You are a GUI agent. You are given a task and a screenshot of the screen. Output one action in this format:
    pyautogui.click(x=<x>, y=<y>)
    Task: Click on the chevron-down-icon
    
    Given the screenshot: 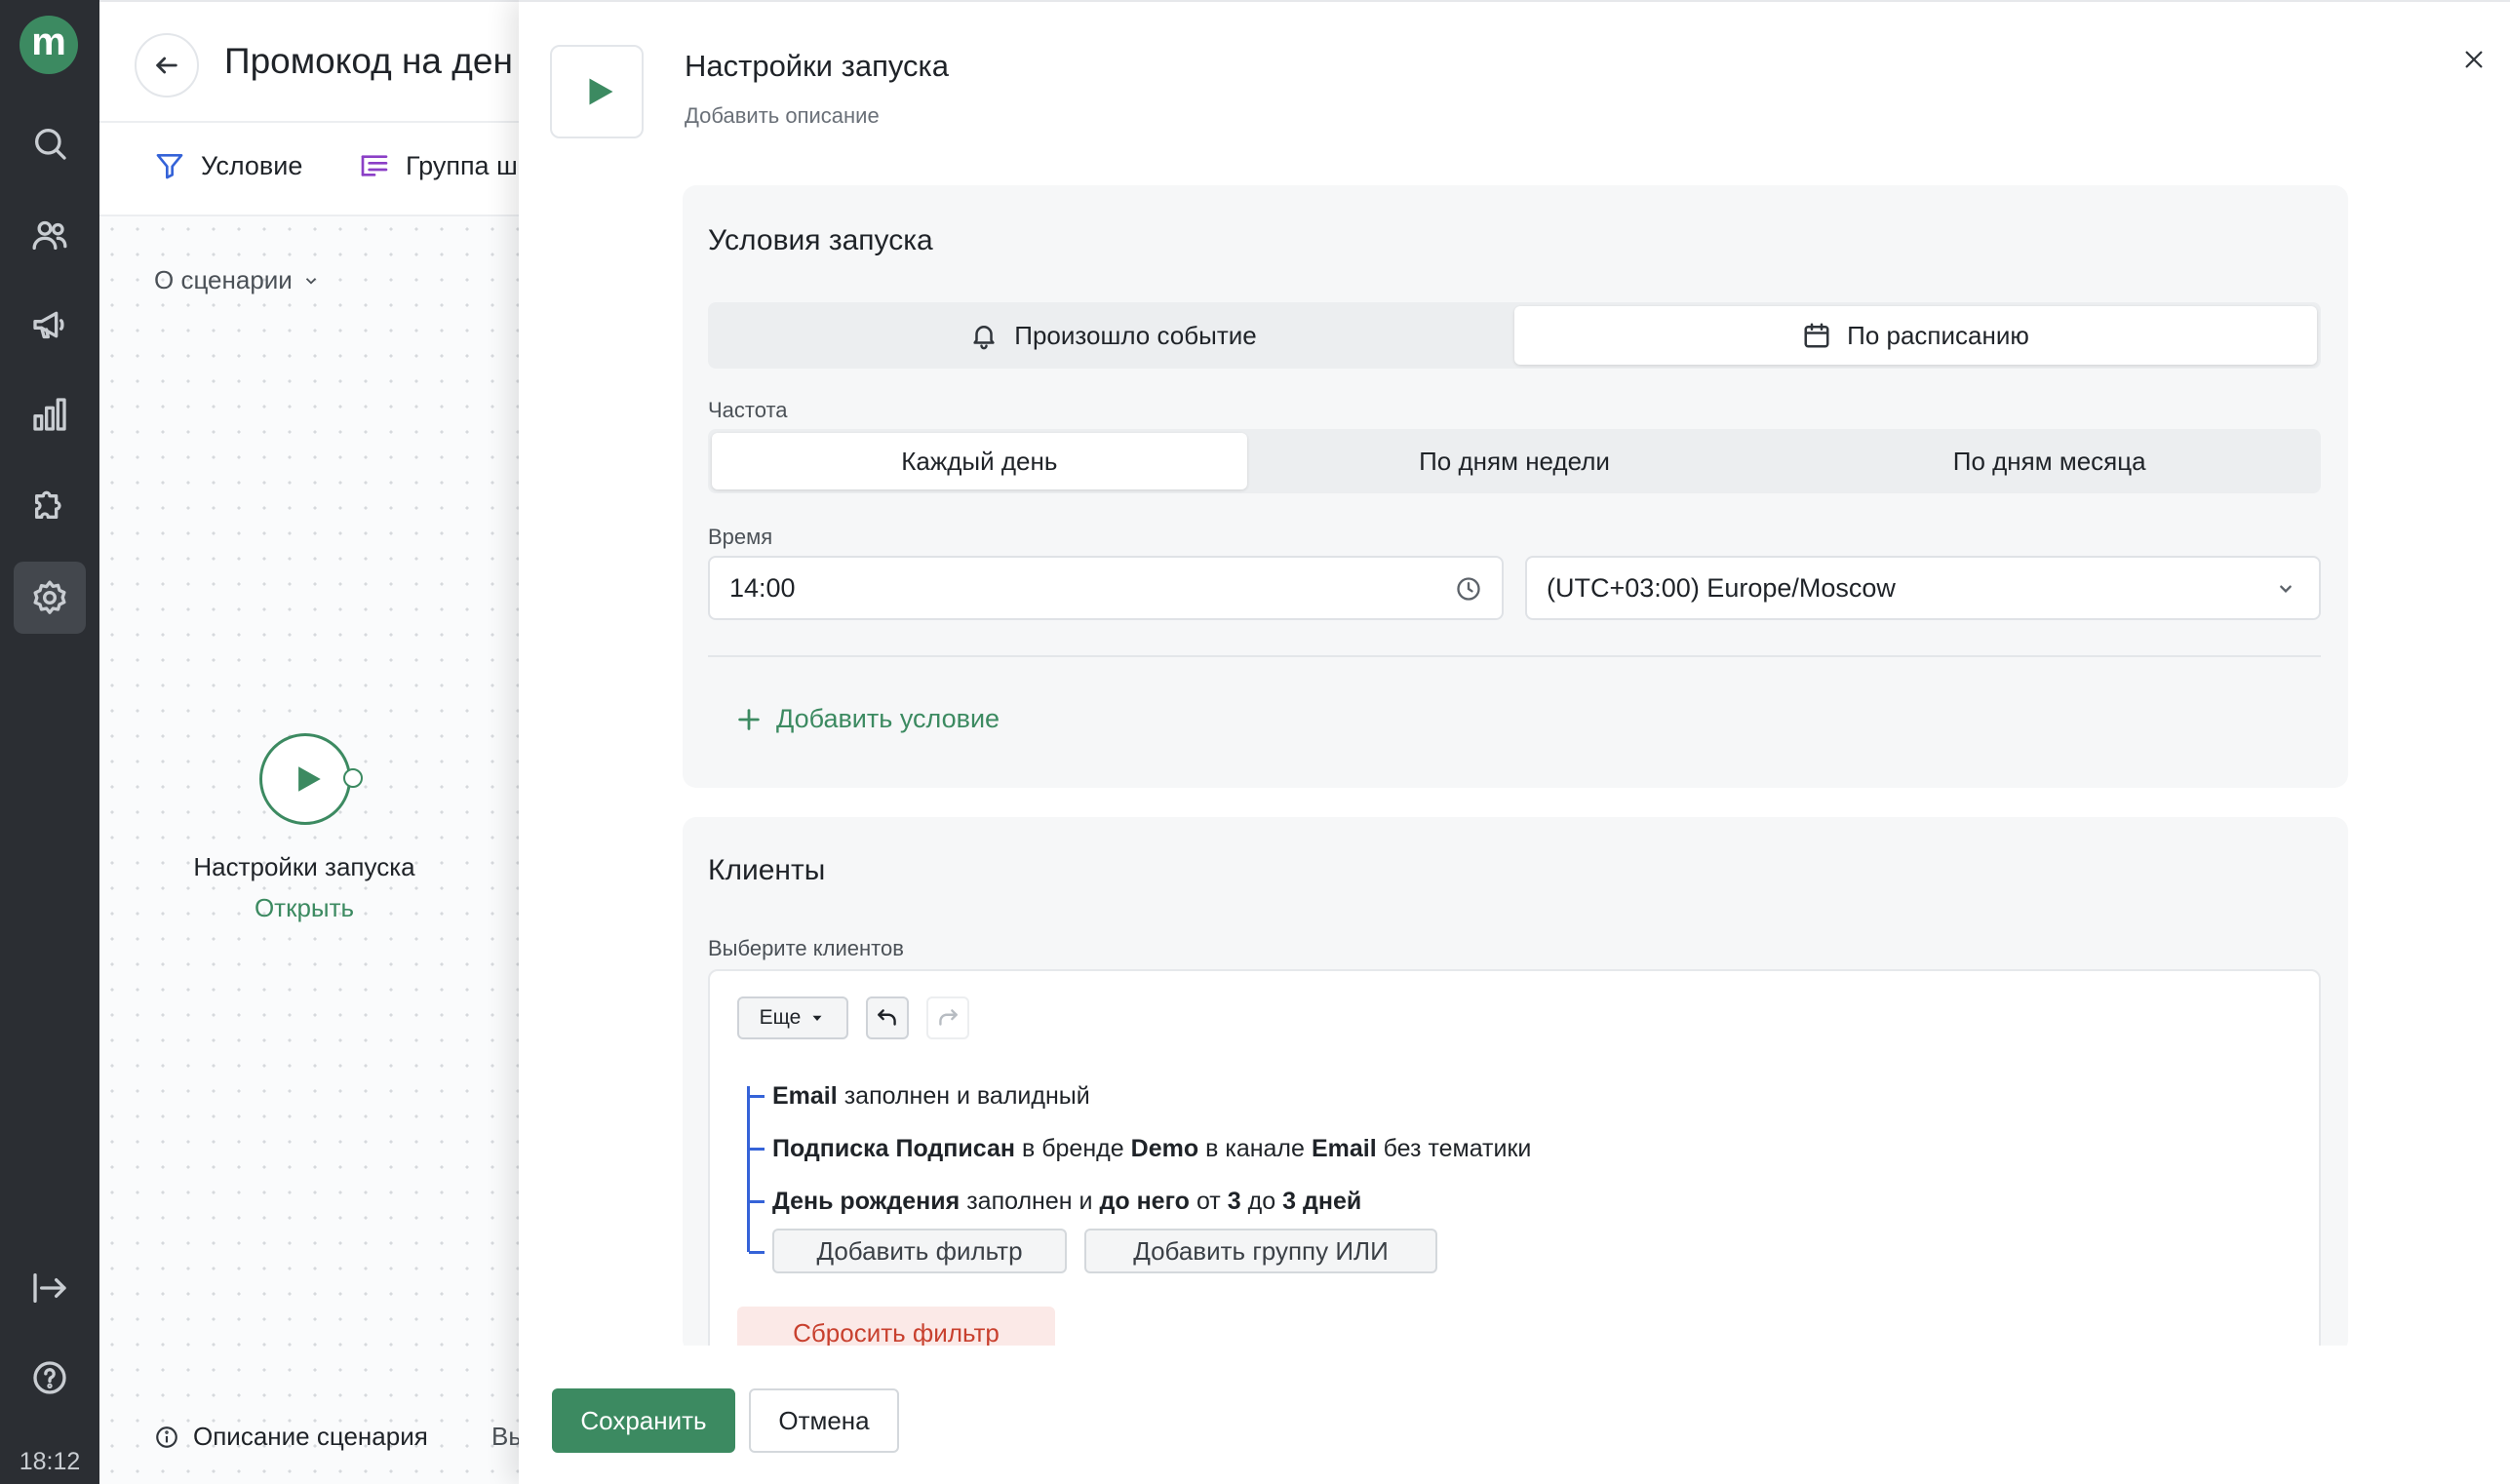 What is the action you would take?
    pyautogui.click(x=2286, y=589)
    